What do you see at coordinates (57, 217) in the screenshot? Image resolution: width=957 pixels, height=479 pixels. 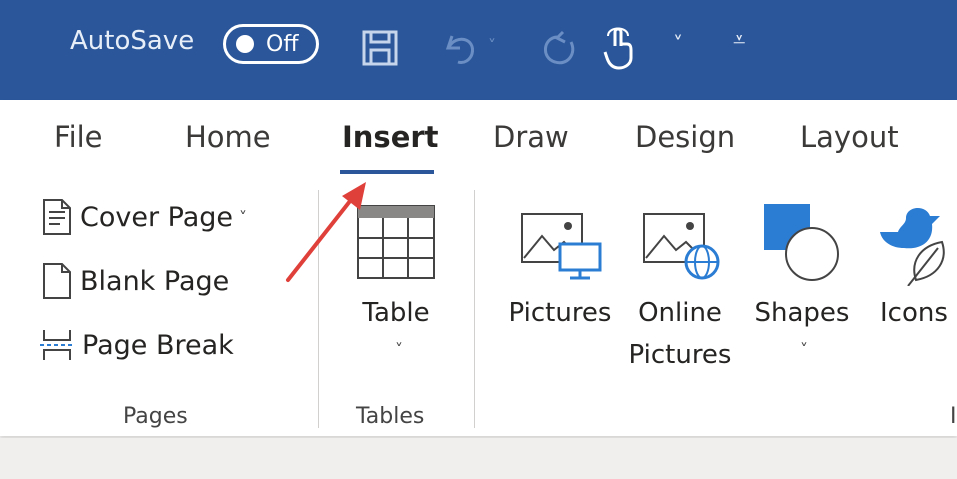 I see `cover-page-icon` at bounding box center [57, 217].